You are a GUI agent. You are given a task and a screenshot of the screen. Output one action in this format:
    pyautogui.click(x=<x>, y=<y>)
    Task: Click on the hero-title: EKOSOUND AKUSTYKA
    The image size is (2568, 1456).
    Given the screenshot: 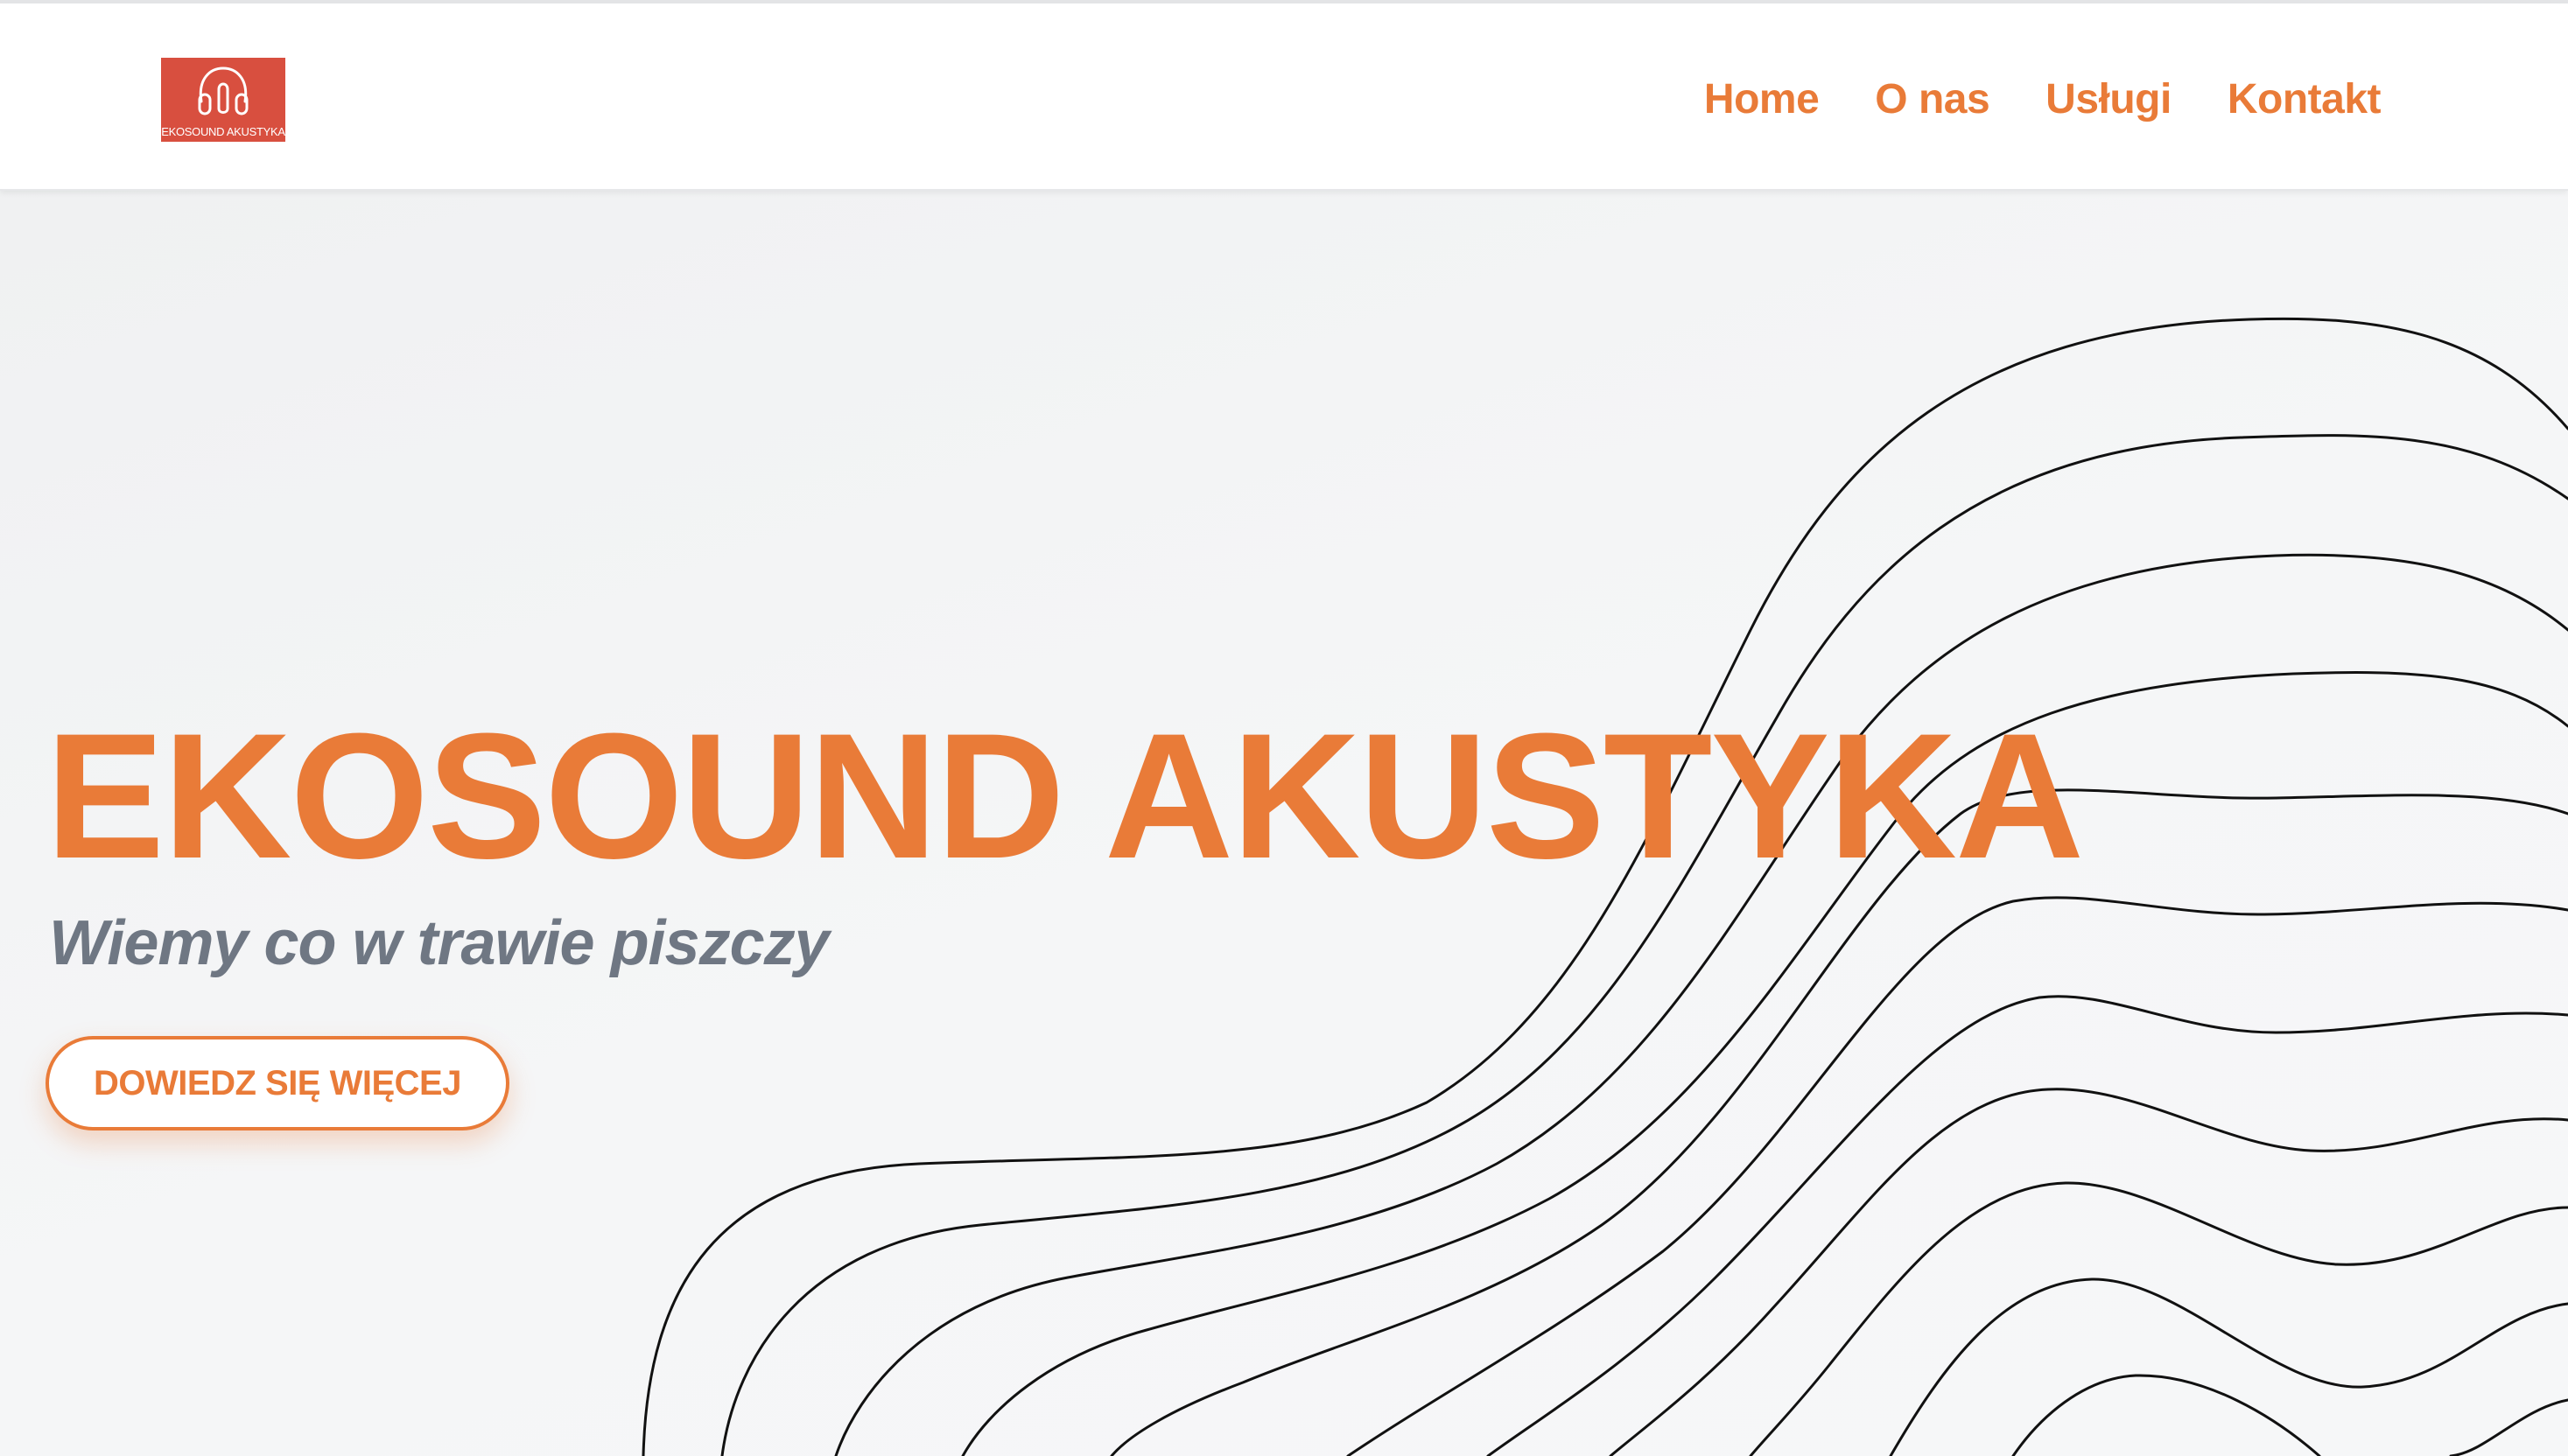 What is the action you would take?
    pyautogui.click(x=1065, y=796)
    